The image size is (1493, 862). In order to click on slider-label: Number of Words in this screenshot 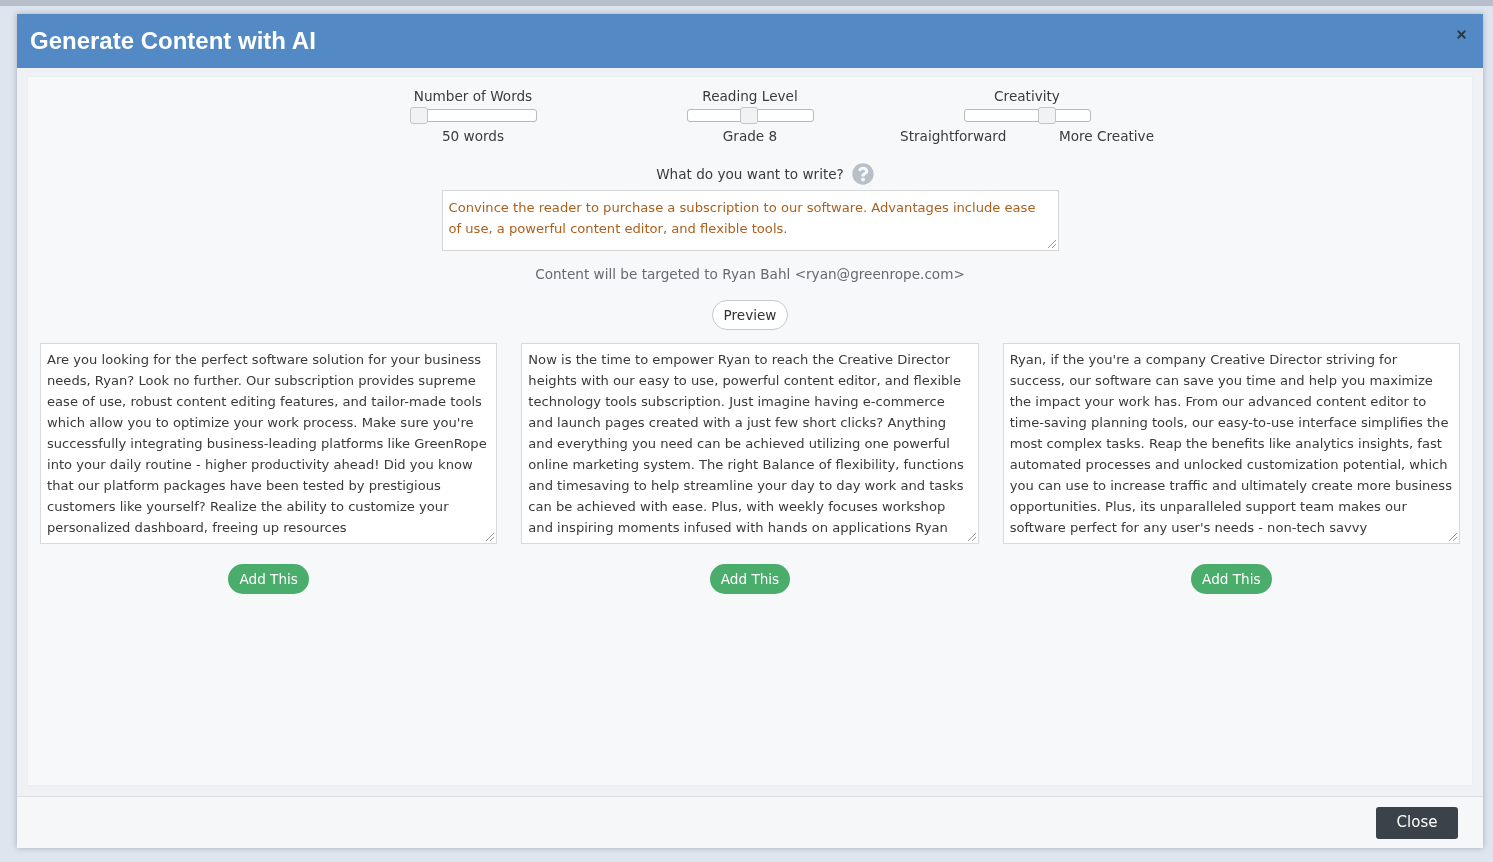, I will do `click(473, 96)`.